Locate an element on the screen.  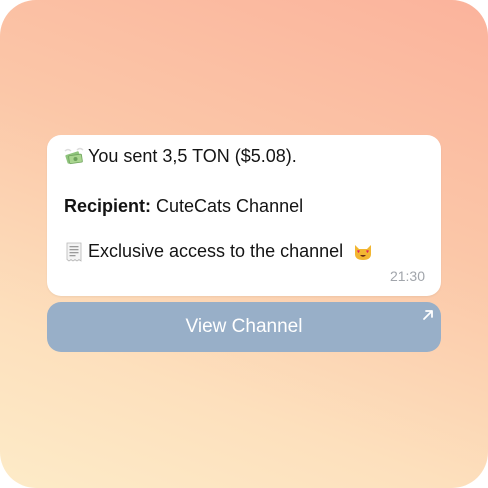
payment-line: You sent 3,5 TON ($5.08). is located at coordinates (180, 156).